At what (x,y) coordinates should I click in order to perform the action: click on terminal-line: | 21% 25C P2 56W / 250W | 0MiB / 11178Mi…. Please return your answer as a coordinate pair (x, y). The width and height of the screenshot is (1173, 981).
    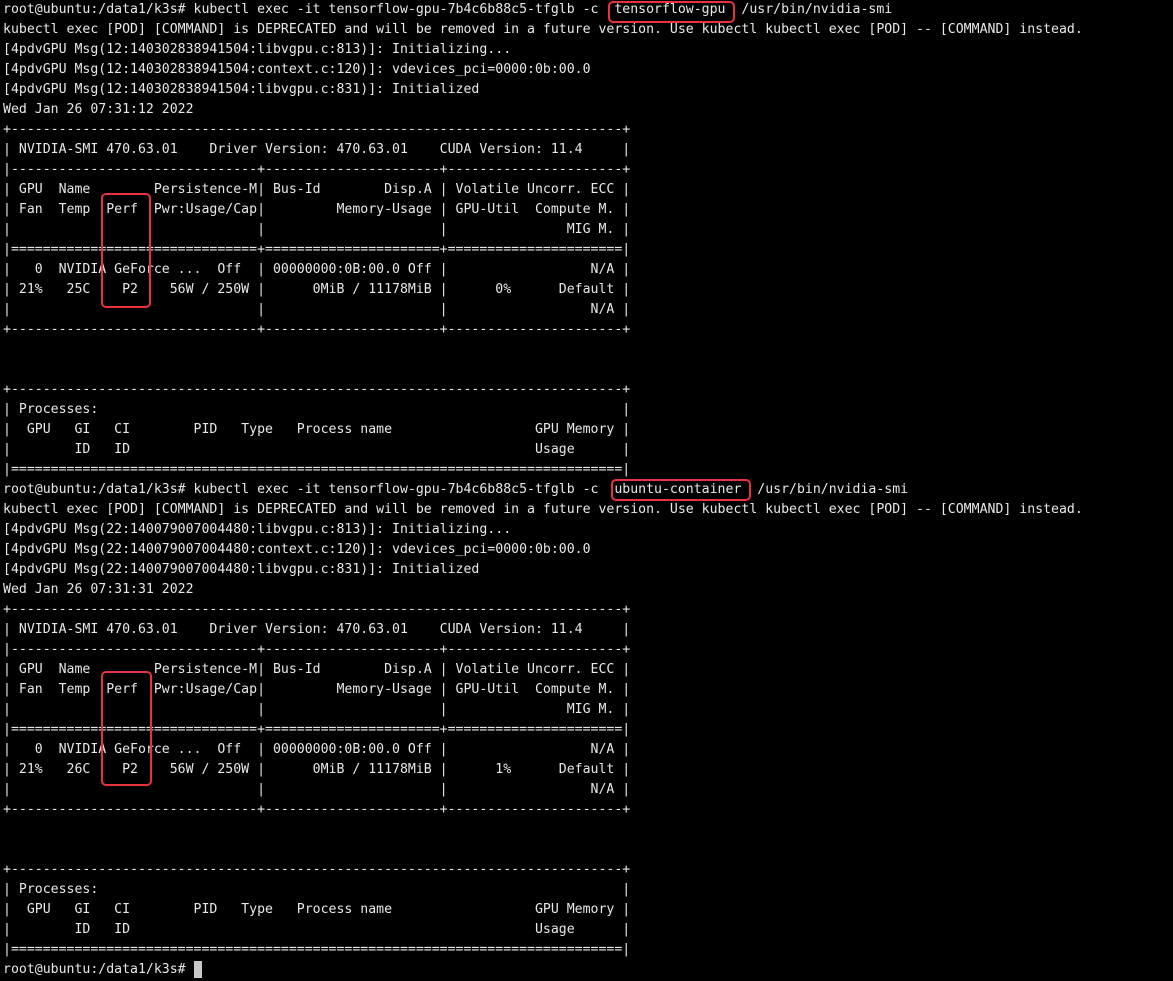
    Looking at the image, I should click on (317, 289).